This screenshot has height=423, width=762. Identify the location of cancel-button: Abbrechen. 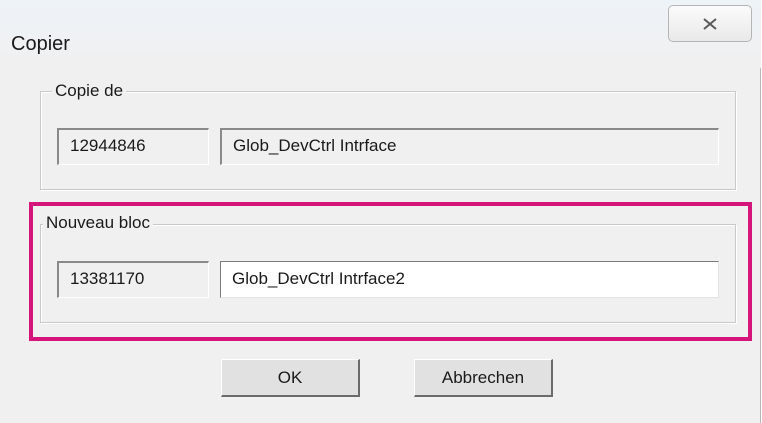
(483, 378).